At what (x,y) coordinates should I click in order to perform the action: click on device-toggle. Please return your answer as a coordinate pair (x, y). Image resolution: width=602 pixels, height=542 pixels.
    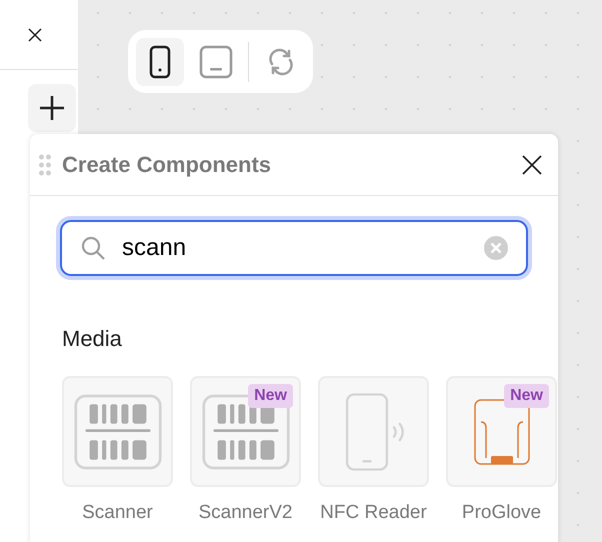
    Looking at the image, I should click on (160, 62).